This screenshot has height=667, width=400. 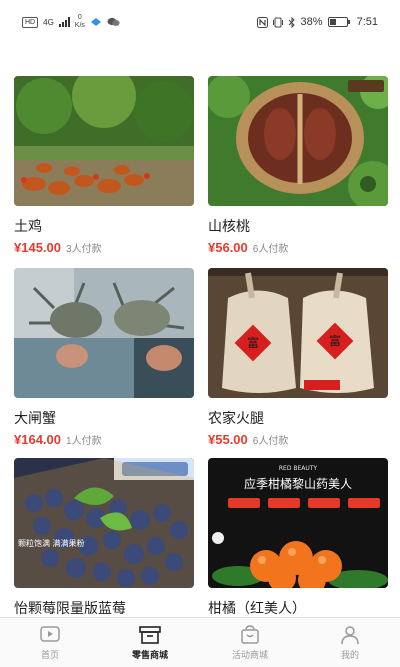 I want to click on product-name: 柑橘（红美人）, so click(x=257, y=608).